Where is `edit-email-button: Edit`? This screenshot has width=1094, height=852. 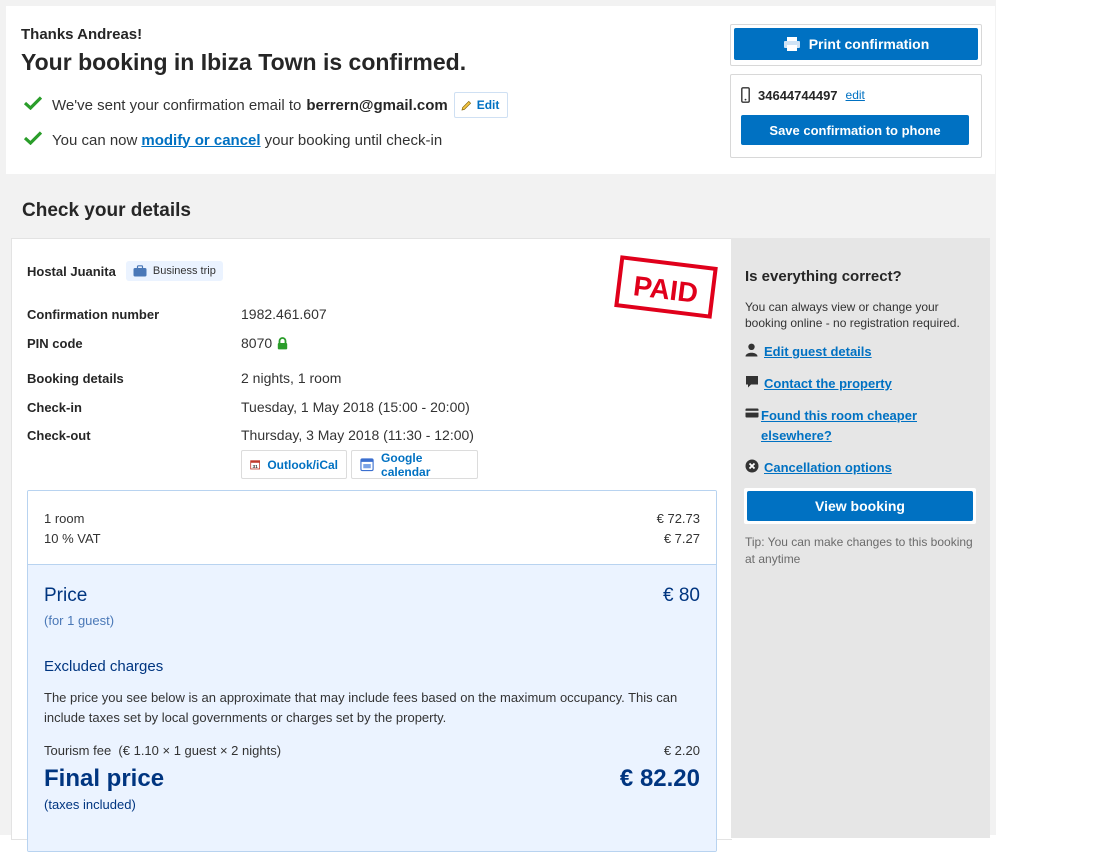 edit-email-button: Edit is located at coordinates (481, 105).